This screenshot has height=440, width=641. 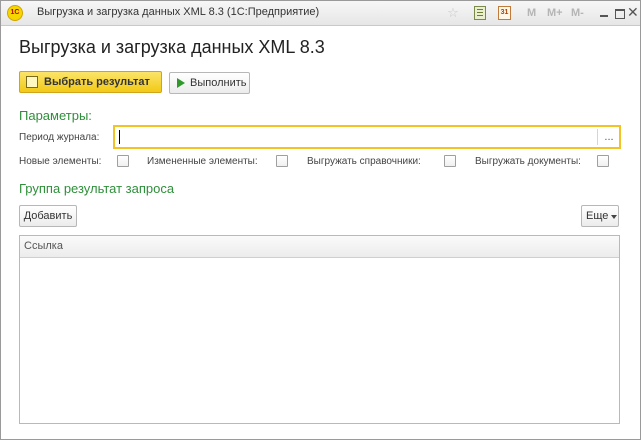 What do you see at coordinates (620, 14) in the screenshot?
I see `maximize-icon` at bounding box center [620, 14].